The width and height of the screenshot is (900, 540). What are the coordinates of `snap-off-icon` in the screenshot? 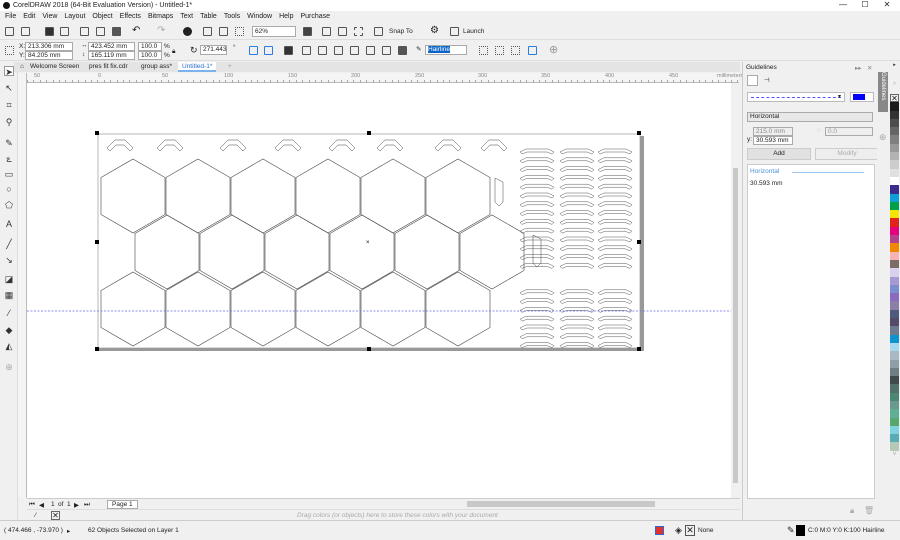 It's located at (378, 31).